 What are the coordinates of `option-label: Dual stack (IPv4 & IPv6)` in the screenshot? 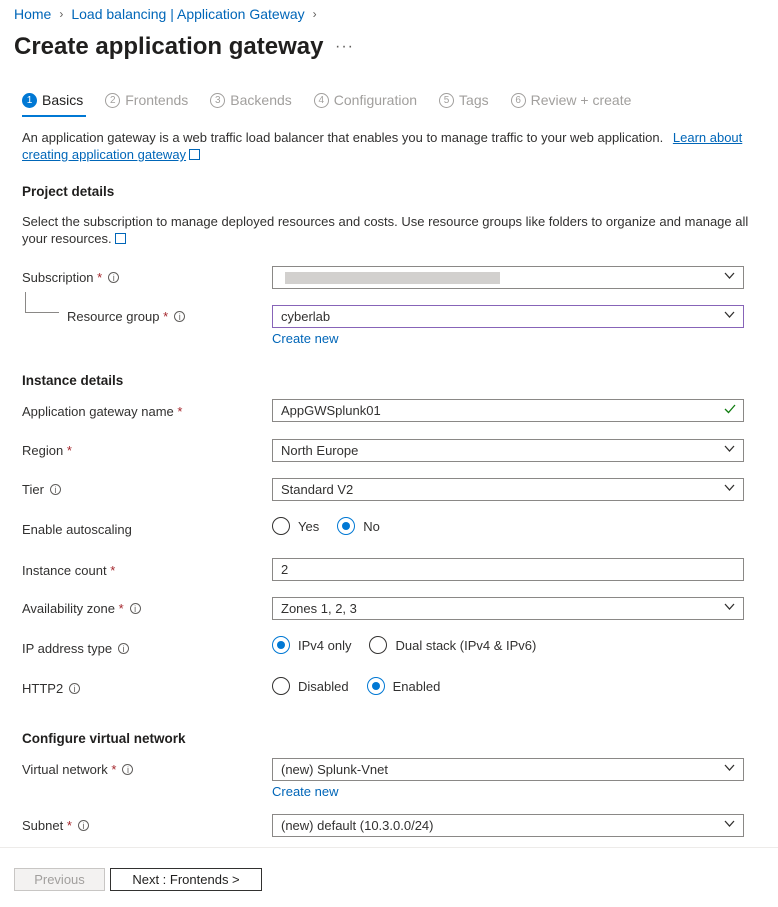 It's located at (466, 645).